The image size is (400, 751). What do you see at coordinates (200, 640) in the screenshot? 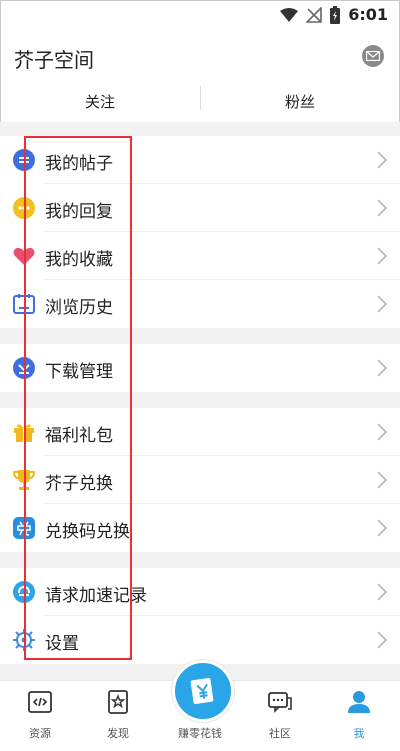
I see `menu-item-settings: 设置` at bounding box center [200, 640].